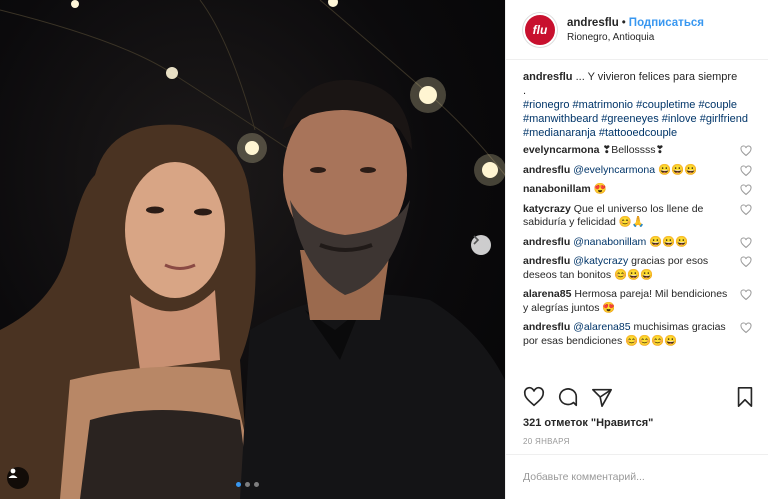  Describe the element at coordinates (609, 242) in the screenshot. I see `comment-mention: @nanabonillam` at that location.